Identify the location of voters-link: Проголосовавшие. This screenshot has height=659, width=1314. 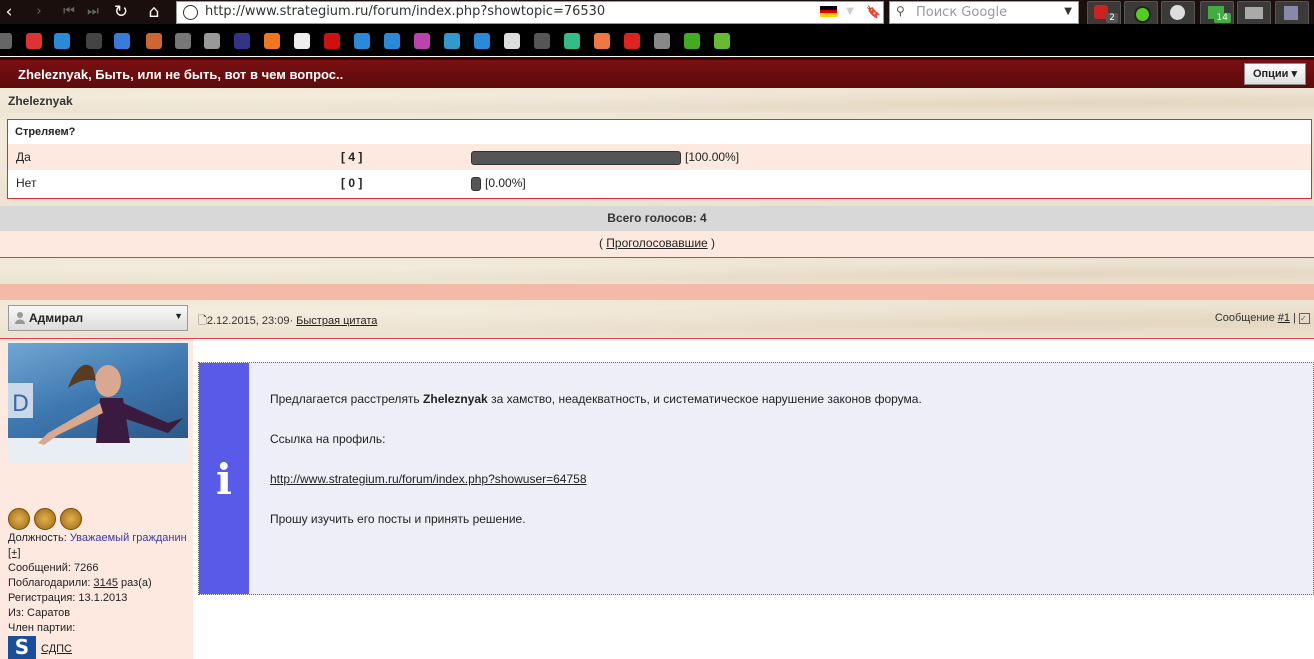
(656, 243).